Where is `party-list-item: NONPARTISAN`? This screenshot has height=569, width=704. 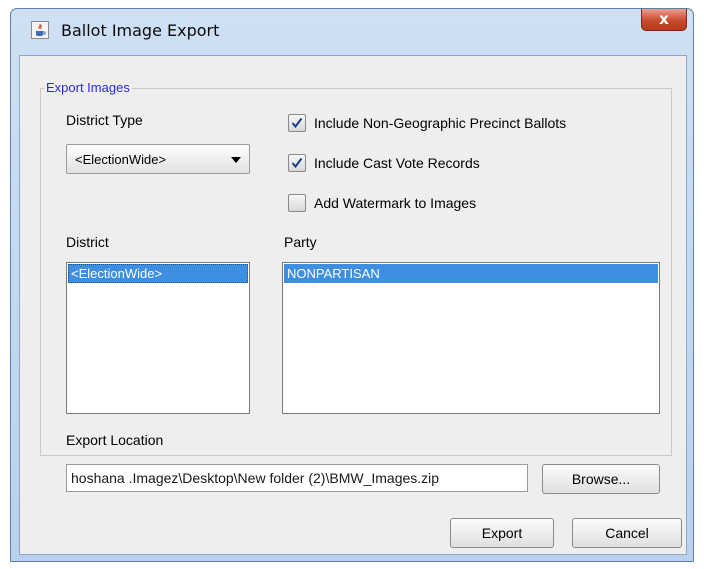
party-list-item: NONPARTISAN is located at coordinates (471, 273).